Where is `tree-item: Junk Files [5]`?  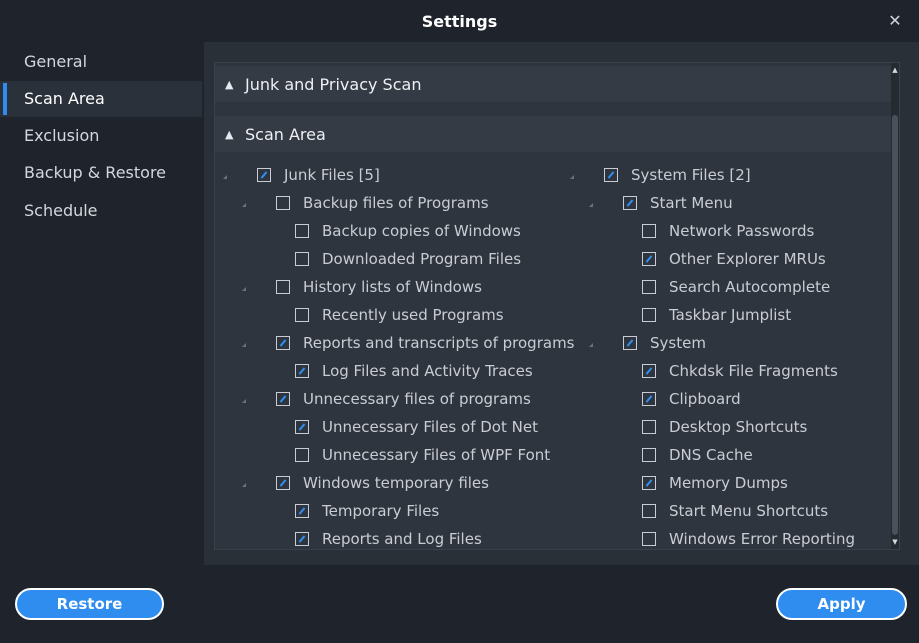
tree-item: Junk Files [5] is located at coordinates (318, 175).